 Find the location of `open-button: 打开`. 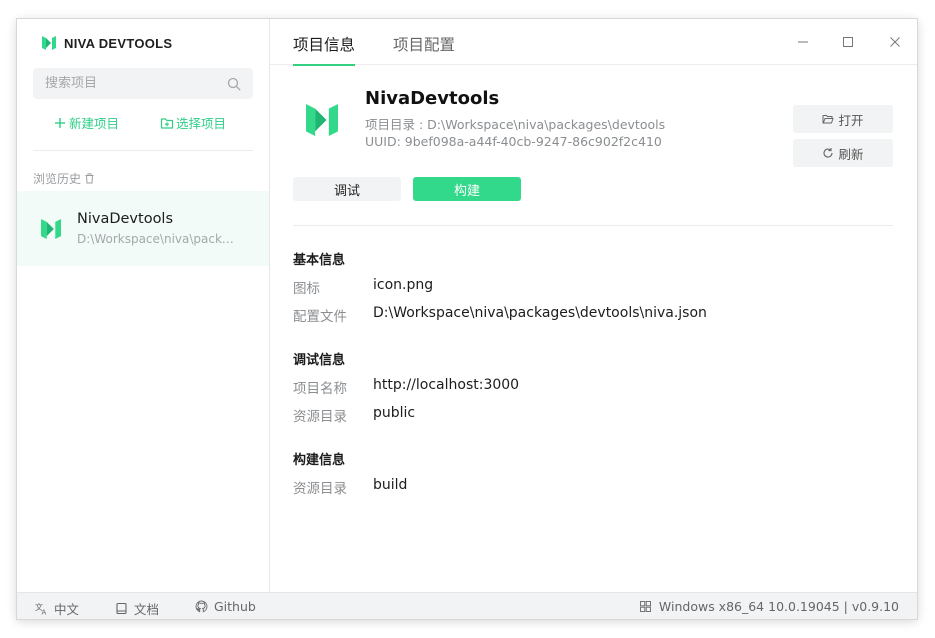

open-button: 打开 is located at coordinates (843, 119).